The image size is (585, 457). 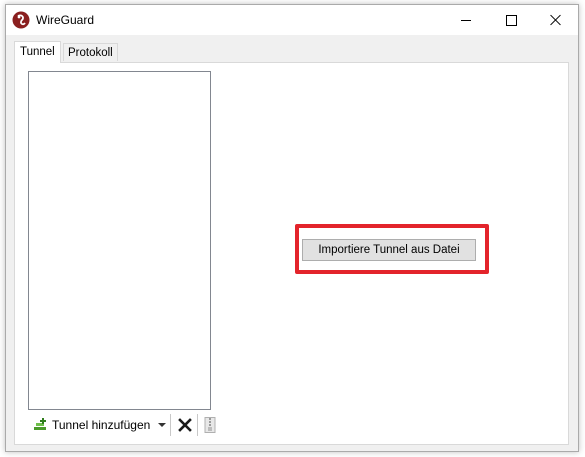 What do you see at coordinates (389, 250) in the screenshot?
I see `import-tunnel-button: Importiere Tunnel aus Datei` at bounding box center [389, 250].